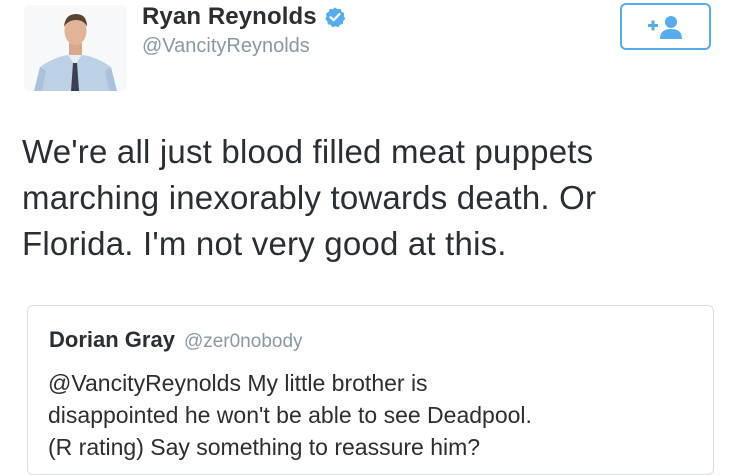 The height and width of the screenshot is (475, 738). Describe the element at coordinates (238, 383) in the screenshot. I see `quoted-tweet-text-line: @VancityReynolds My little brother is` at that location.